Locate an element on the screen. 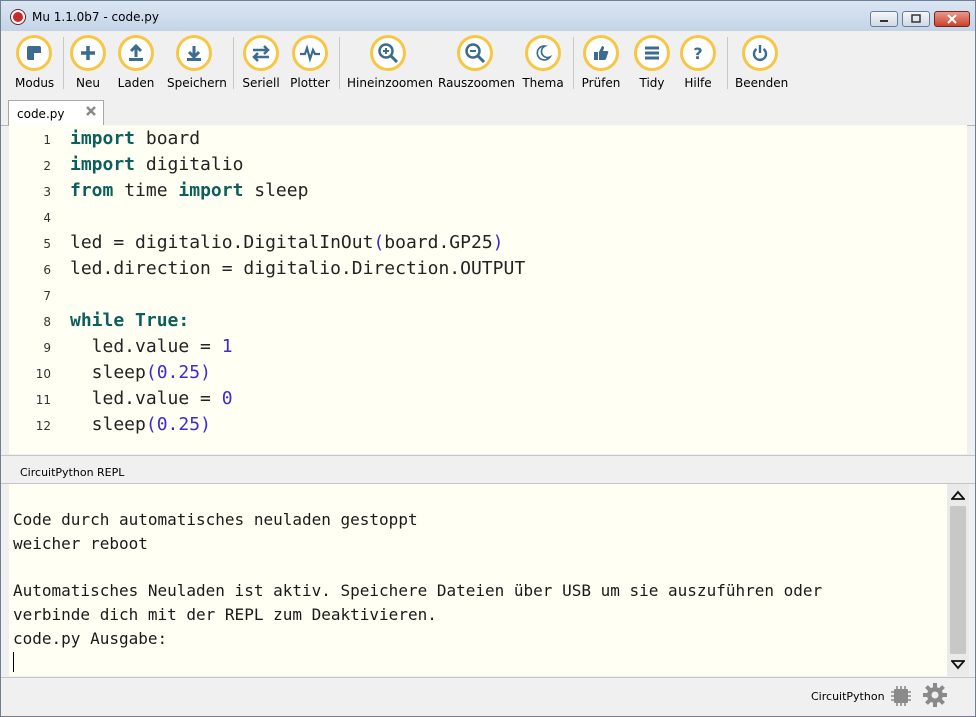 The image size is (976, 717). save-label: Speichern is located at coordinates (197, 83).